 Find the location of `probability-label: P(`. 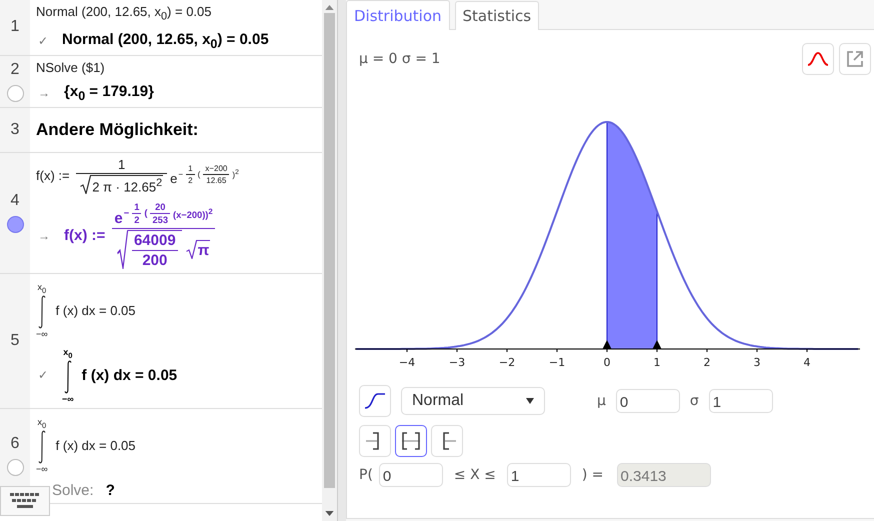

probability-label: P( is located at coordinates (366, 475).